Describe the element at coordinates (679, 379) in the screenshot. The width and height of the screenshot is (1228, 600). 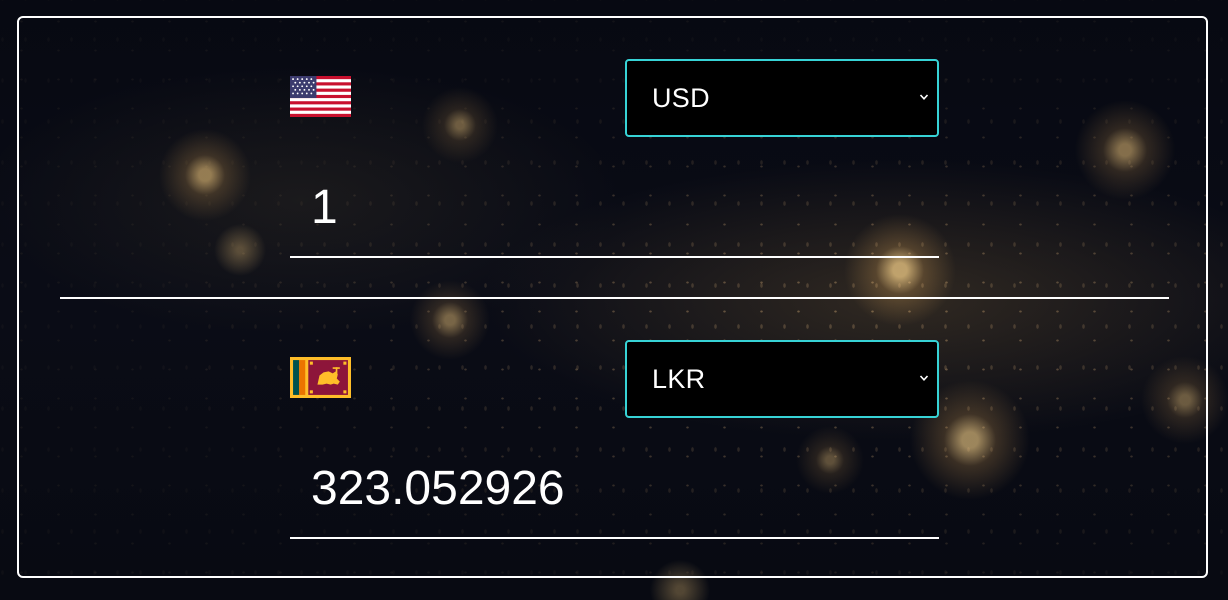
I see `to-currency-value: LKR` at that location.